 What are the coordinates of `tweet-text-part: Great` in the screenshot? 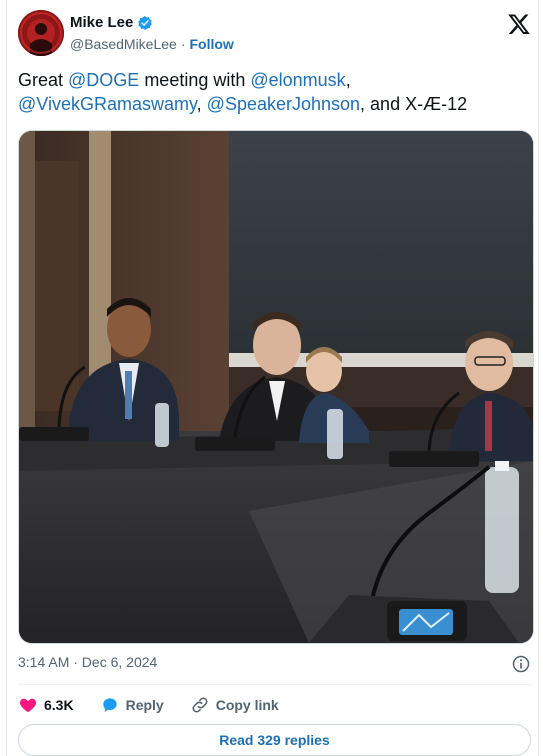 It's located at (43, 80).